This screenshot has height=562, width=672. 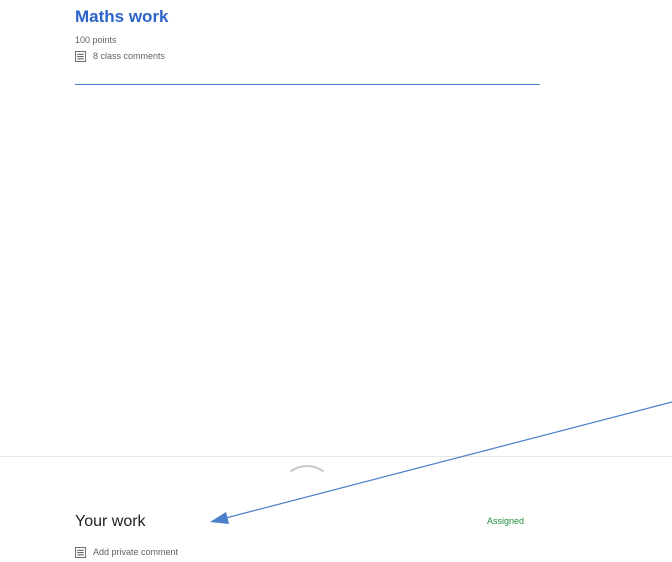 What do you see at coordinates (307, 17) in the screenshot?
I see `assignment-title: Maths work` at bounding box center [307, 17].